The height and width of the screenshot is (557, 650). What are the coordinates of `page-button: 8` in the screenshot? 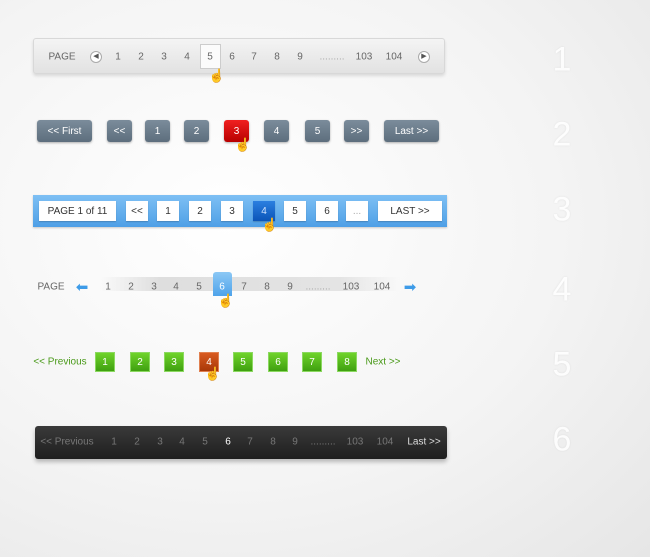 It's located at (347, 362).